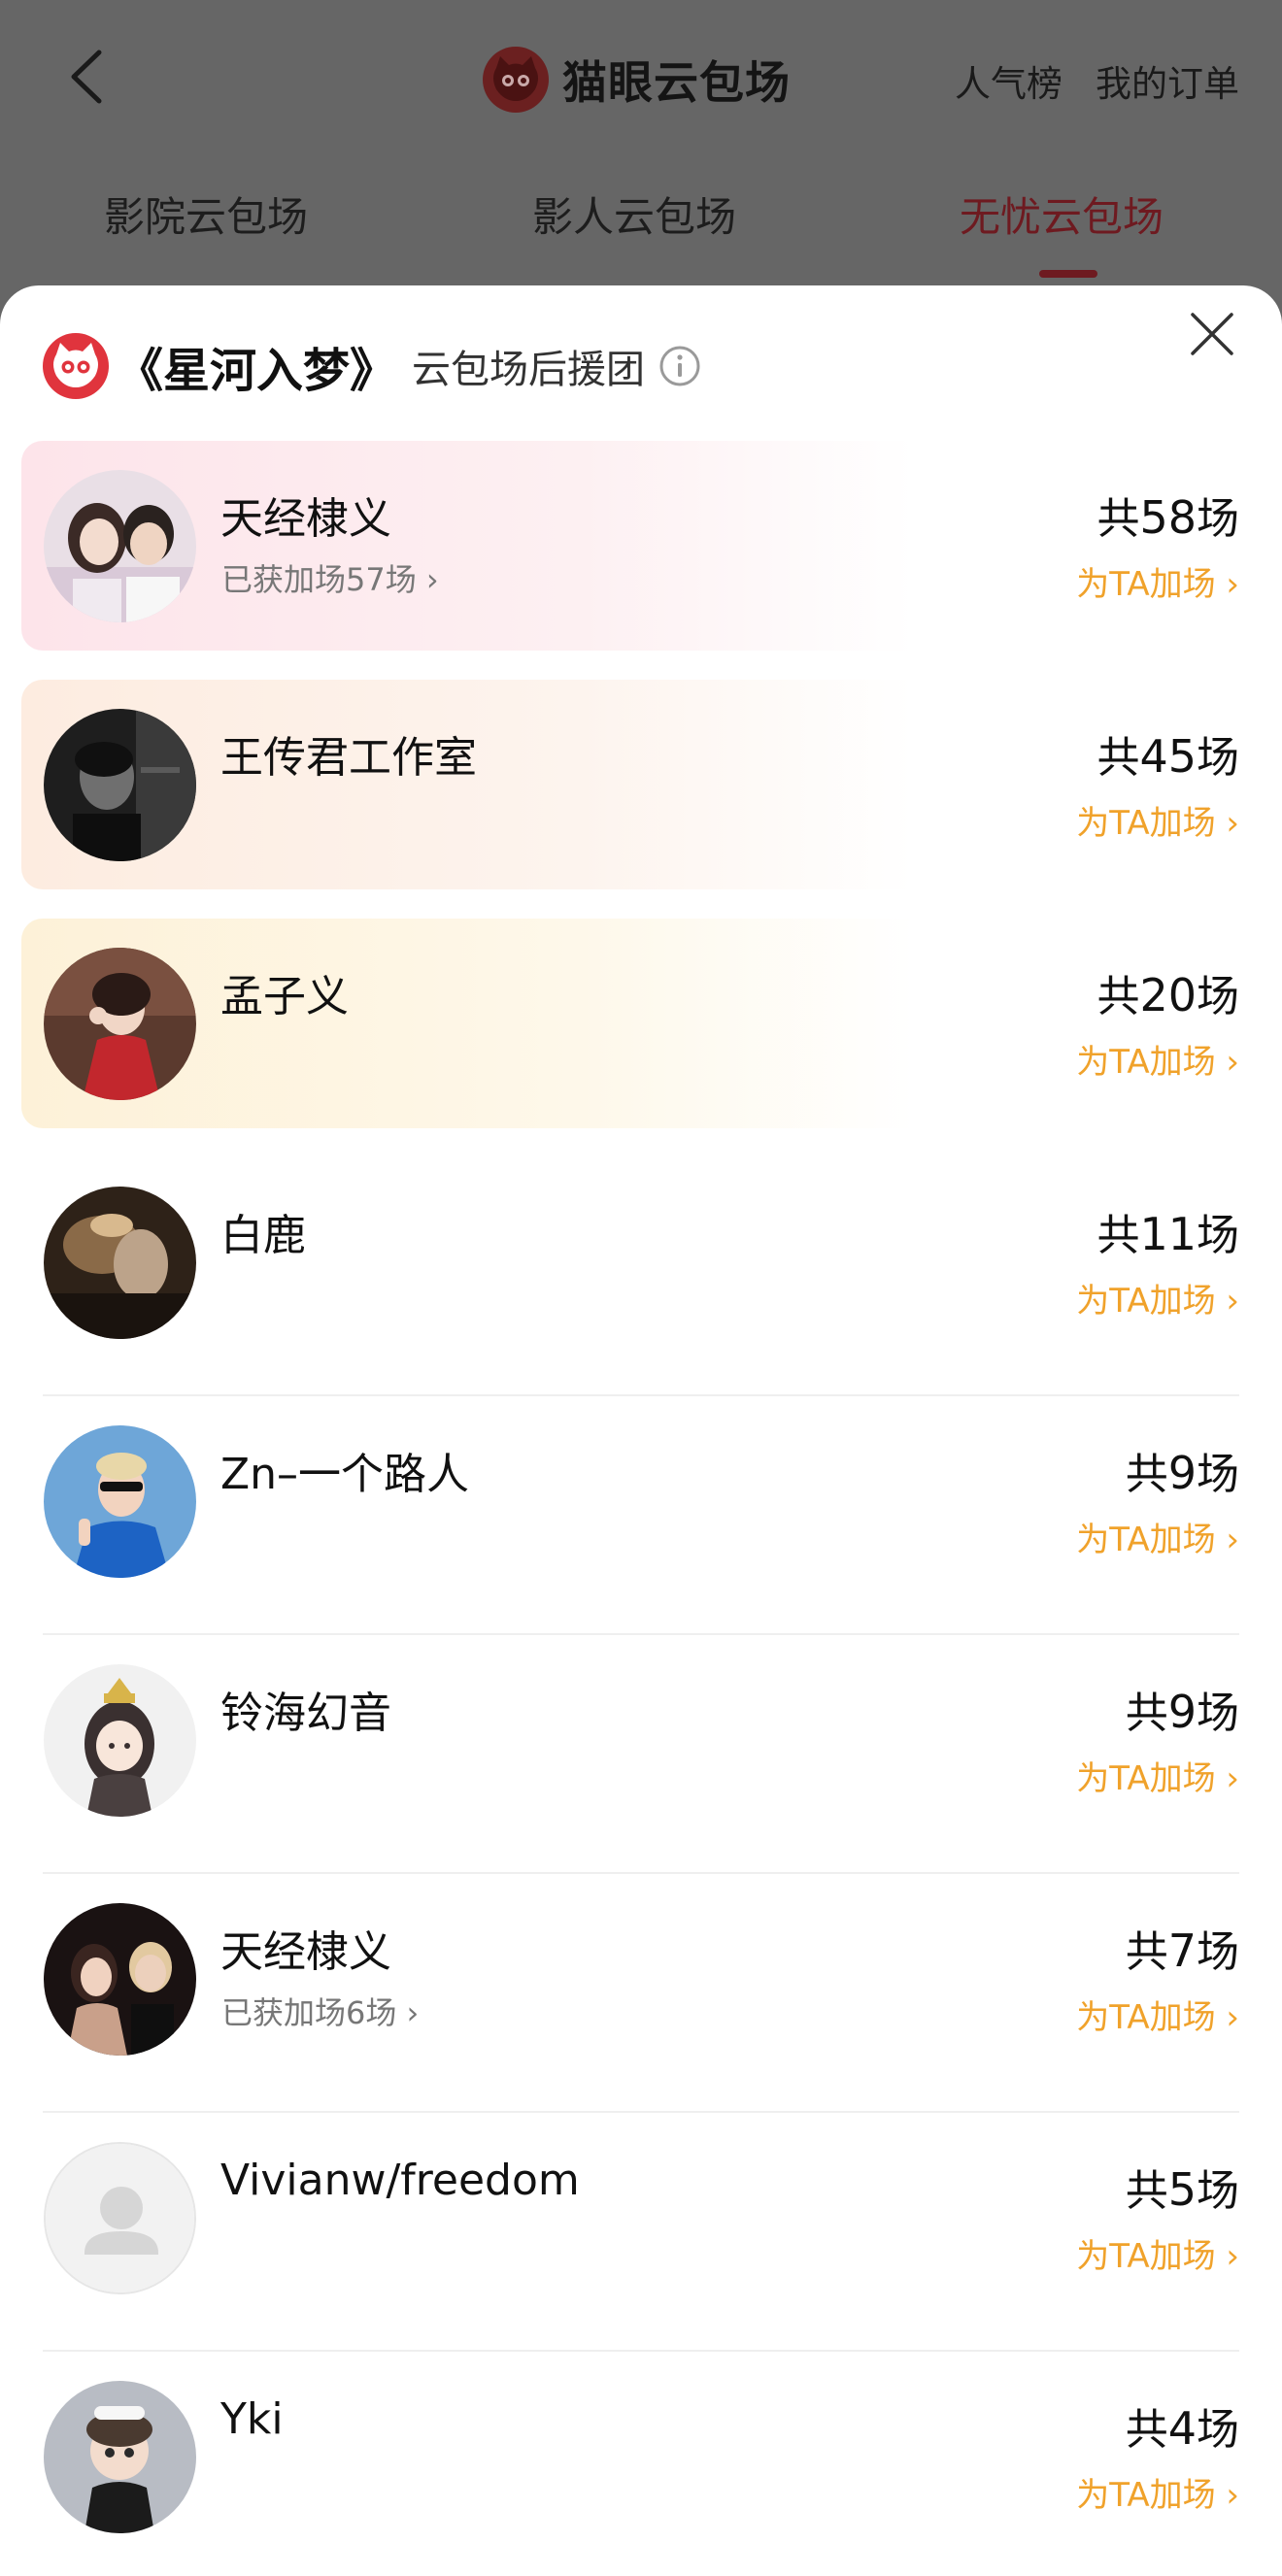 The image size is (1282, 2576). I want to click on list-item: 王传君工作室 共45场 为TA加场 ›, so click(641, 800).